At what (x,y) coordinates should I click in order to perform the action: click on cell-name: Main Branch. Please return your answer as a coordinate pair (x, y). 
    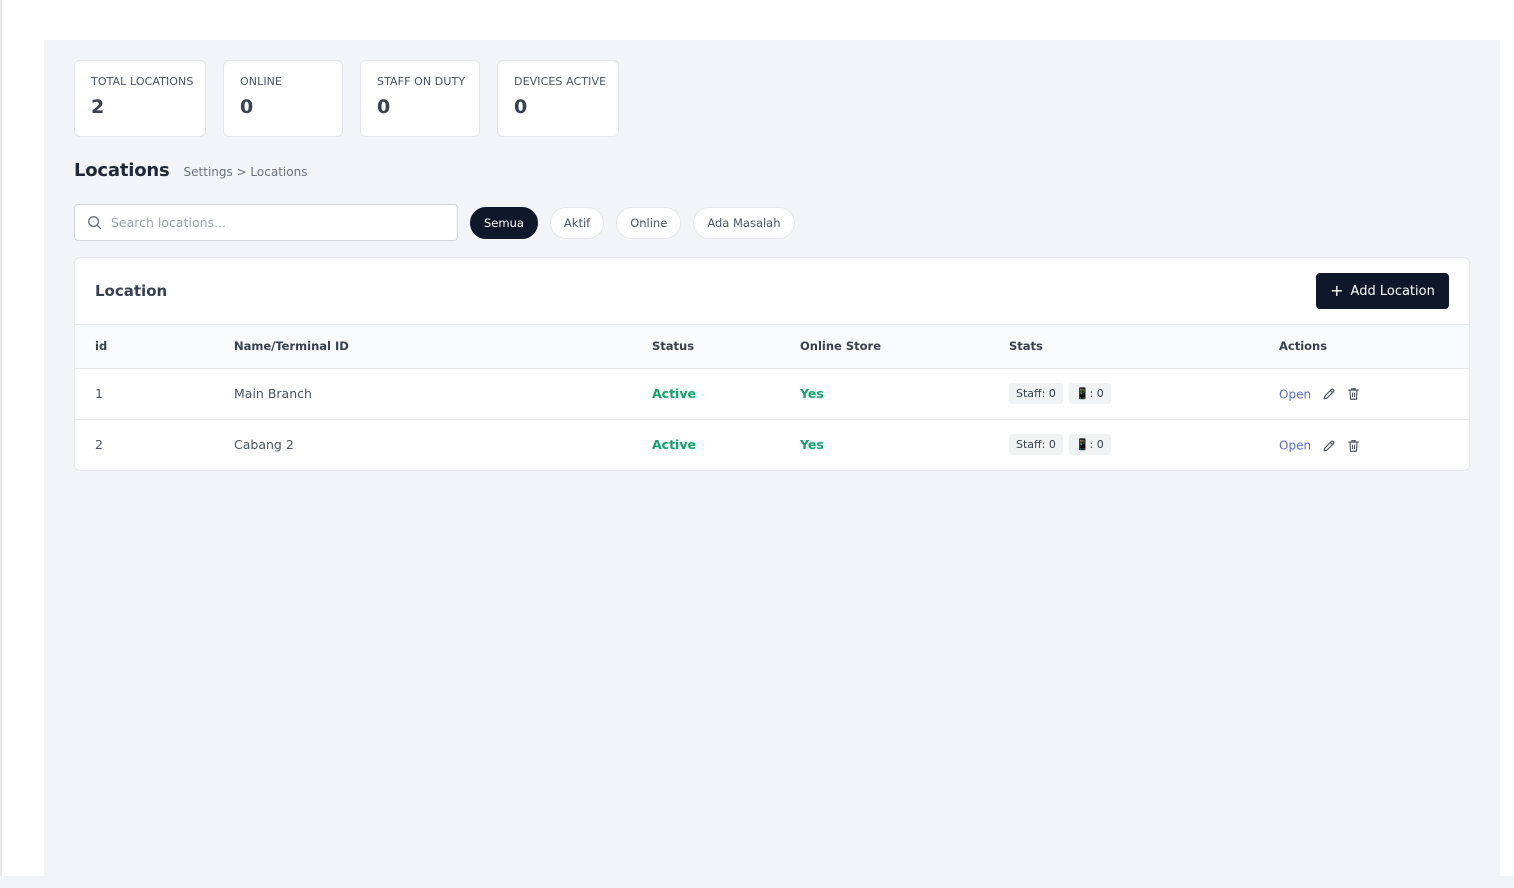
    Looking at the image, I should click on (273, 393).